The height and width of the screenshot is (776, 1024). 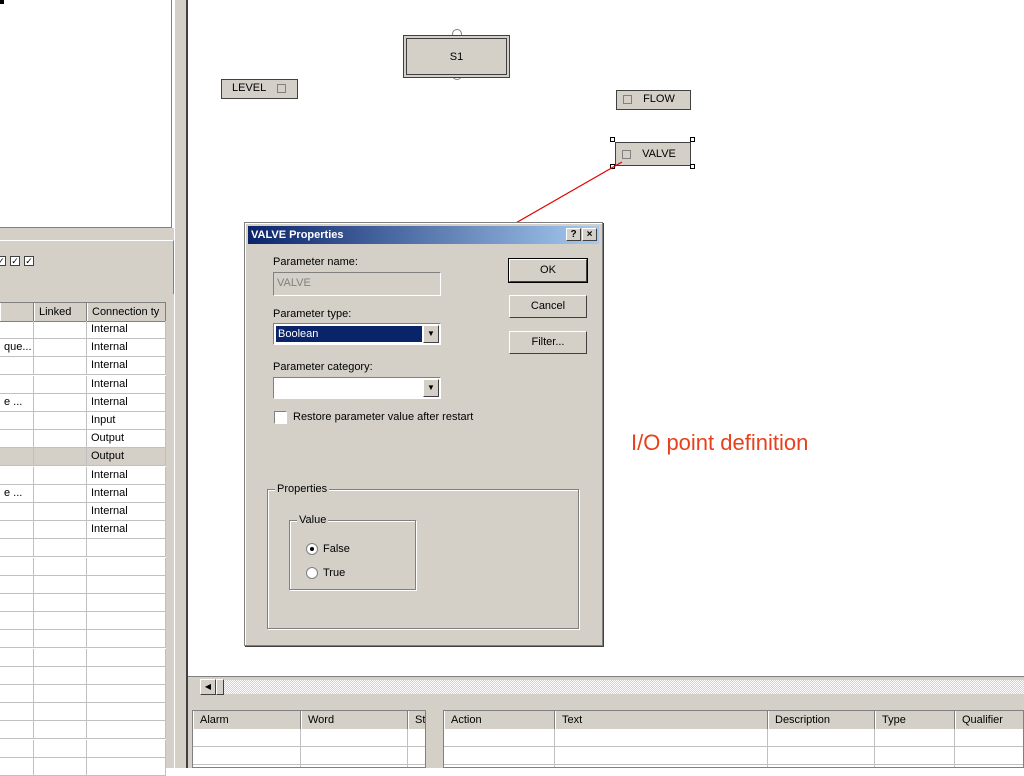 What do you see at coordinates (247, 720) in the screenshot?
I see `col-alarm: Alarm` at bounding box center [247, 720].